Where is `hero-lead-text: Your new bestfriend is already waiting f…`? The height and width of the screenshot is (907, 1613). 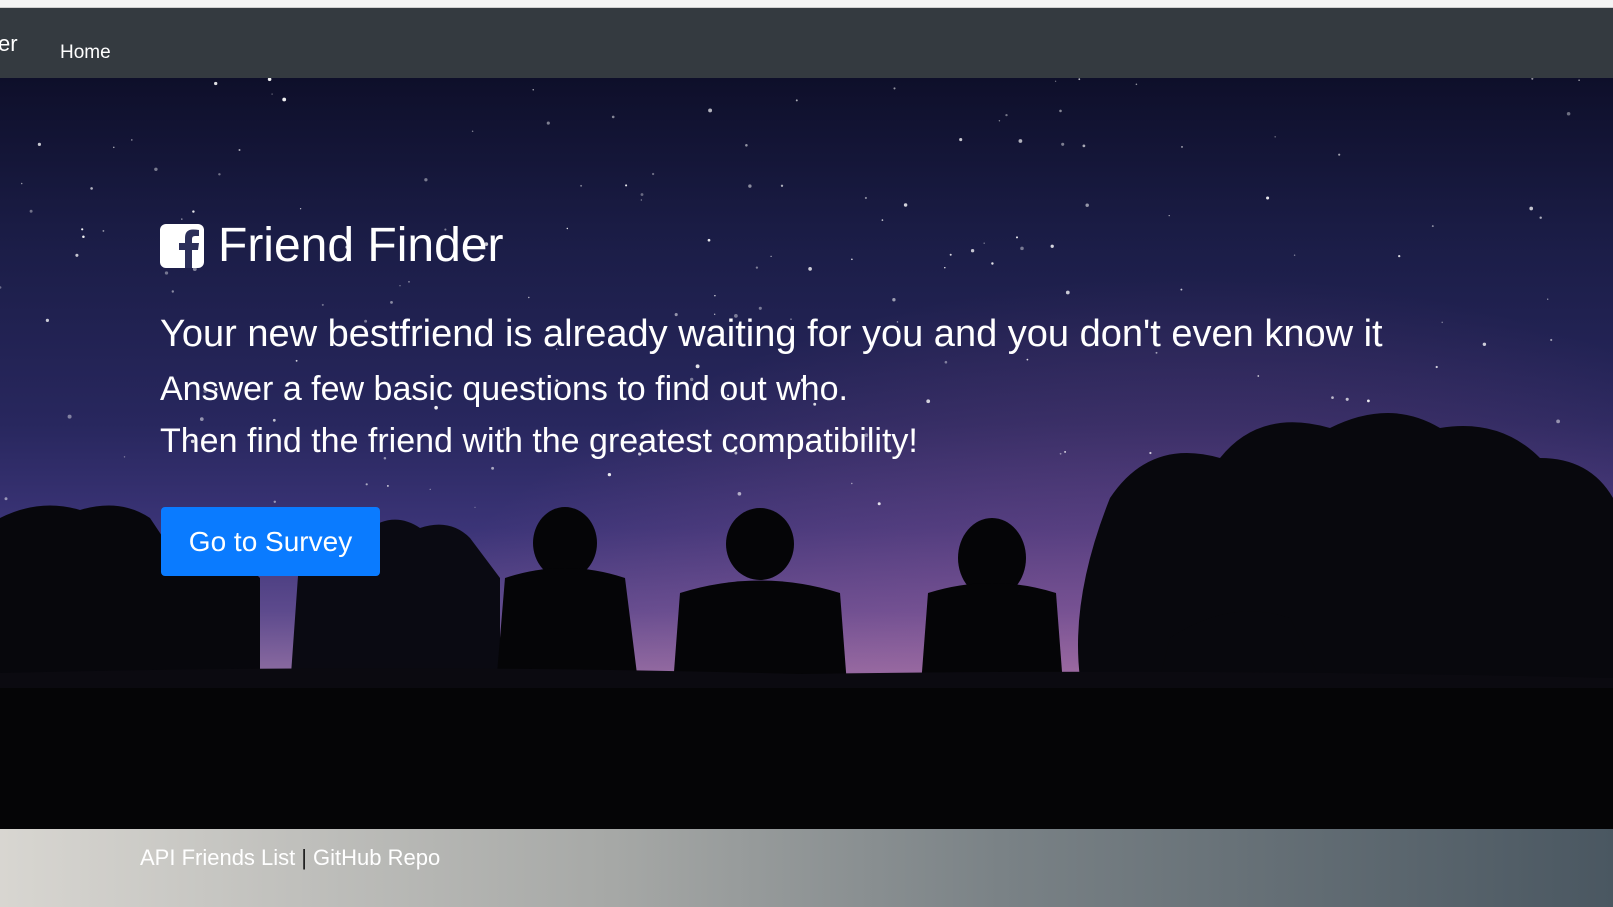 hero-lead-text: Your new bestfriend is already waiting f… is located at coordinates (771, 334).